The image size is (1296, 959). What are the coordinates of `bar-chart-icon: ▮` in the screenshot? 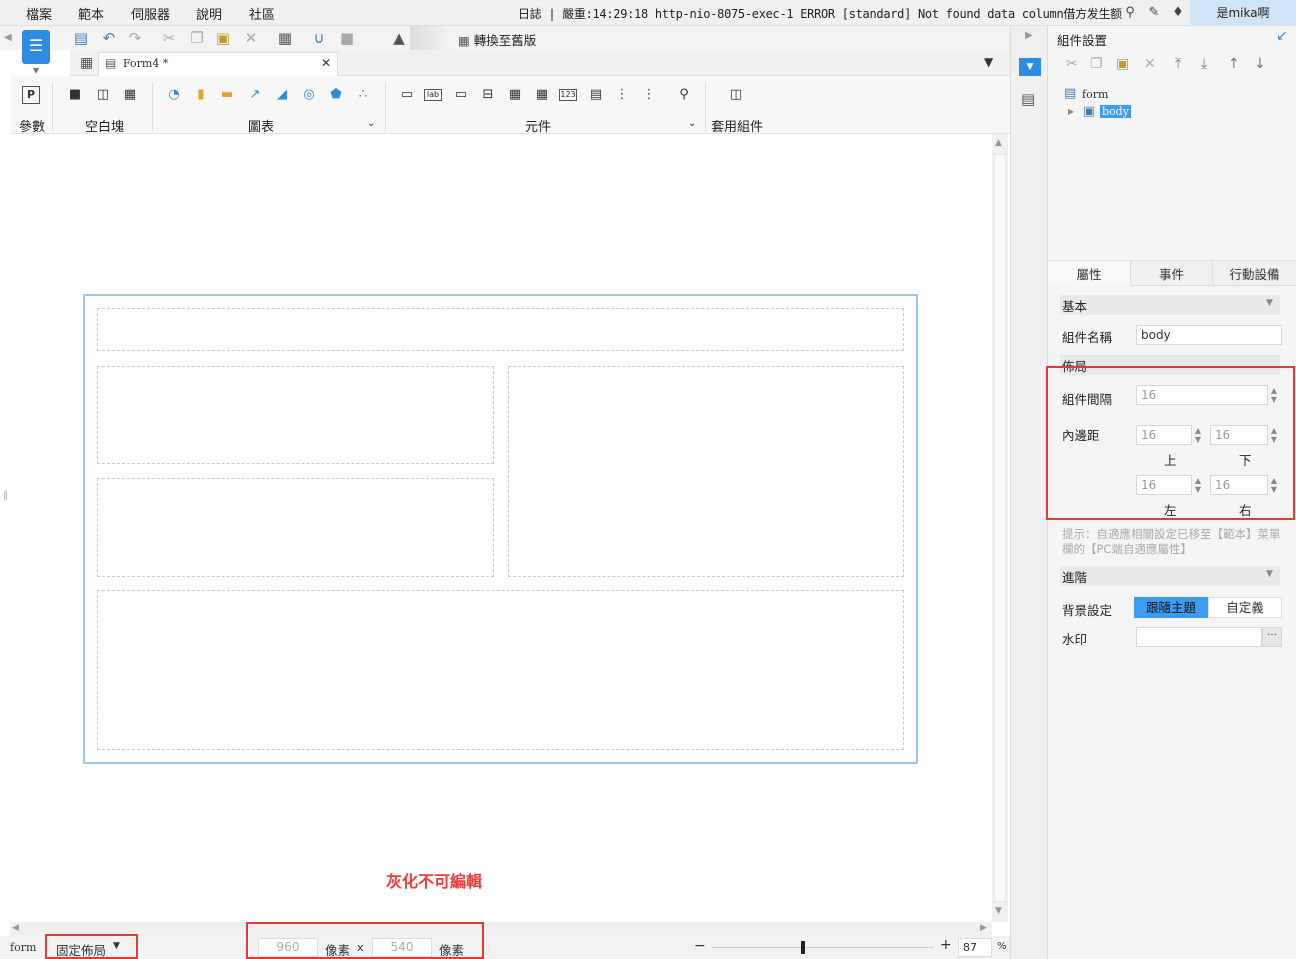 It's located at (201, 95).